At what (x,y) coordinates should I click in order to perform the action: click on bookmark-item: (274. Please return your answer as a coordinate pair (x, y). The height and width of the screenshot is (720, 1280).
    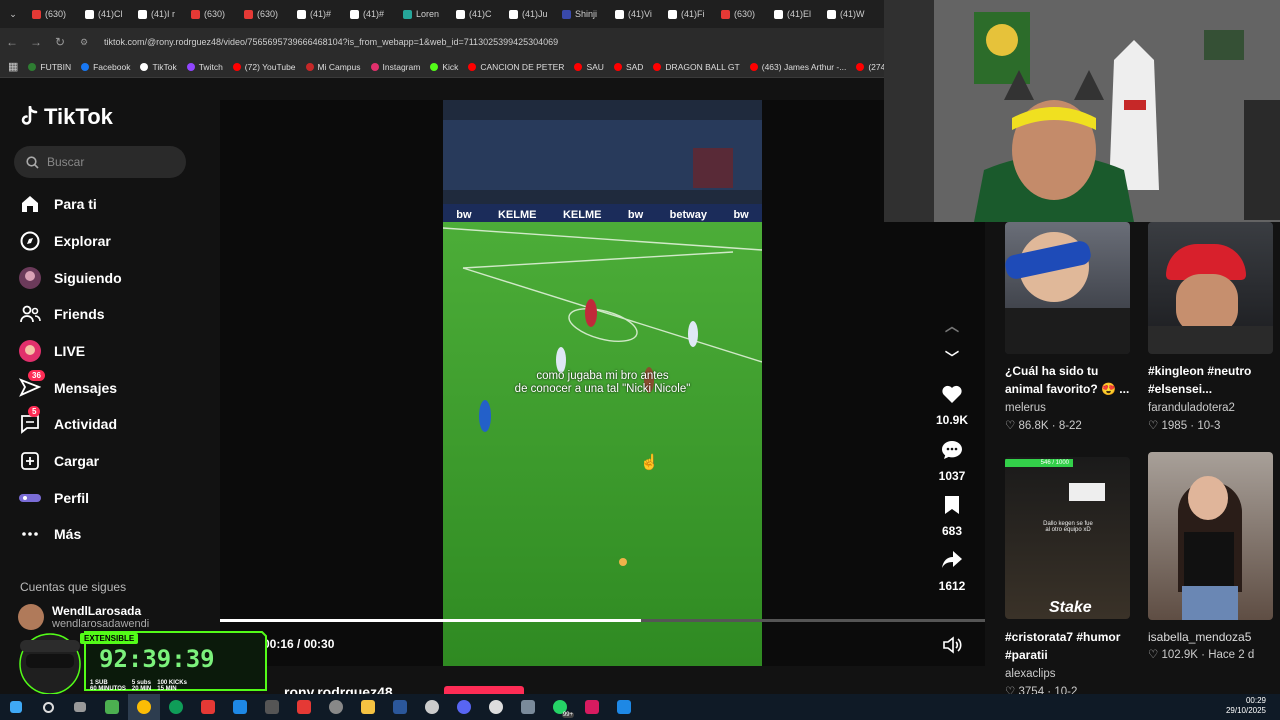
    Looking at the image, I should click on (870, 67).